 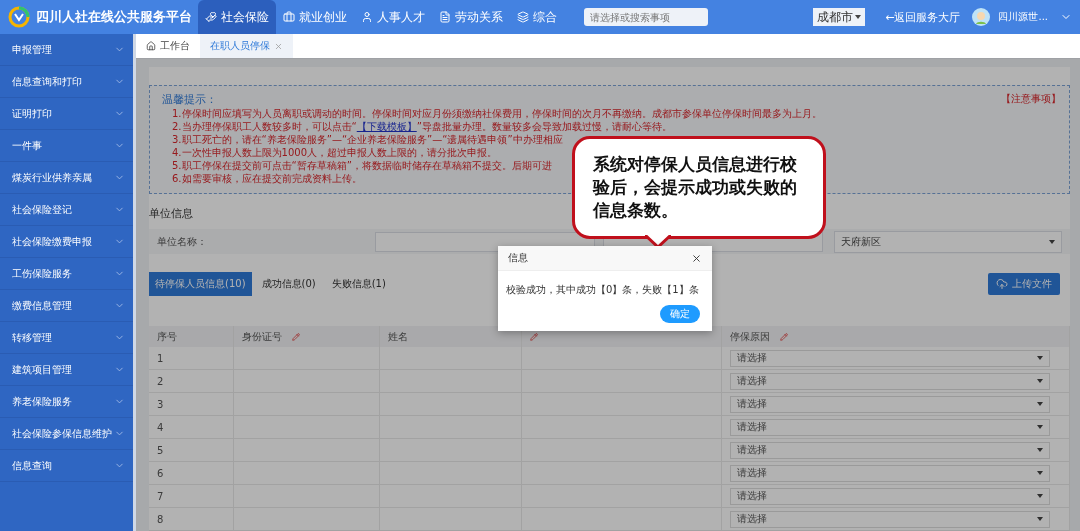 What do you see at coordinates (367, 139) in the screenshot?
I see `notice-line: 3.职工死亡的，请在“养老保险服务”—“企业养老保险服务”—“遗属待遇申领”中办理相应` at bounding box center [367, 139].